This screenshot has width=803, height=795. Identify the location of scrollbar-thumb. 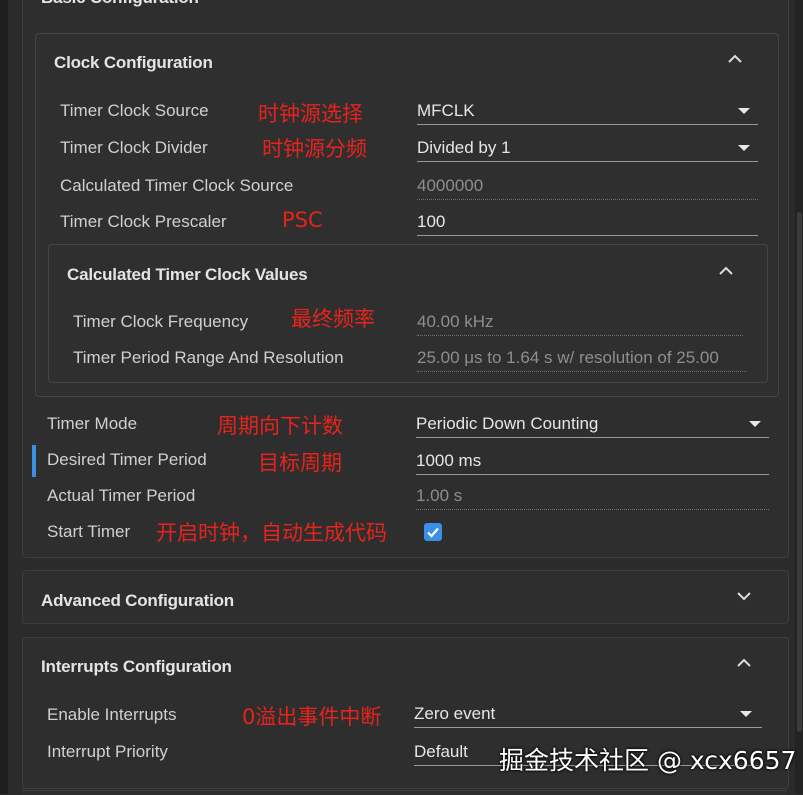
(799, 472).